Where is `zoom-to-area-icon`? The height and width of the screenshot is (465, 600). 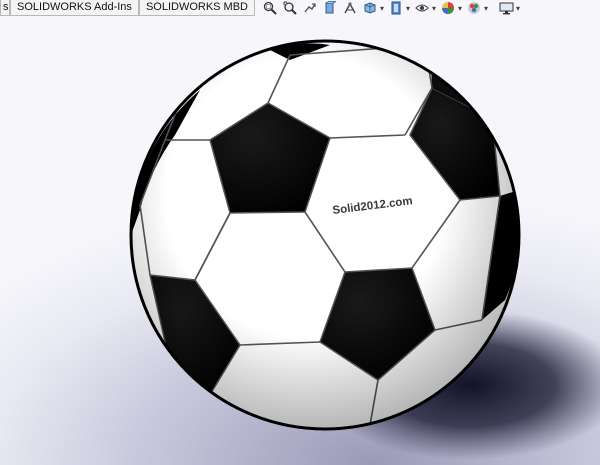
zoom-to-area-icon is located at coordinates (290, 8).